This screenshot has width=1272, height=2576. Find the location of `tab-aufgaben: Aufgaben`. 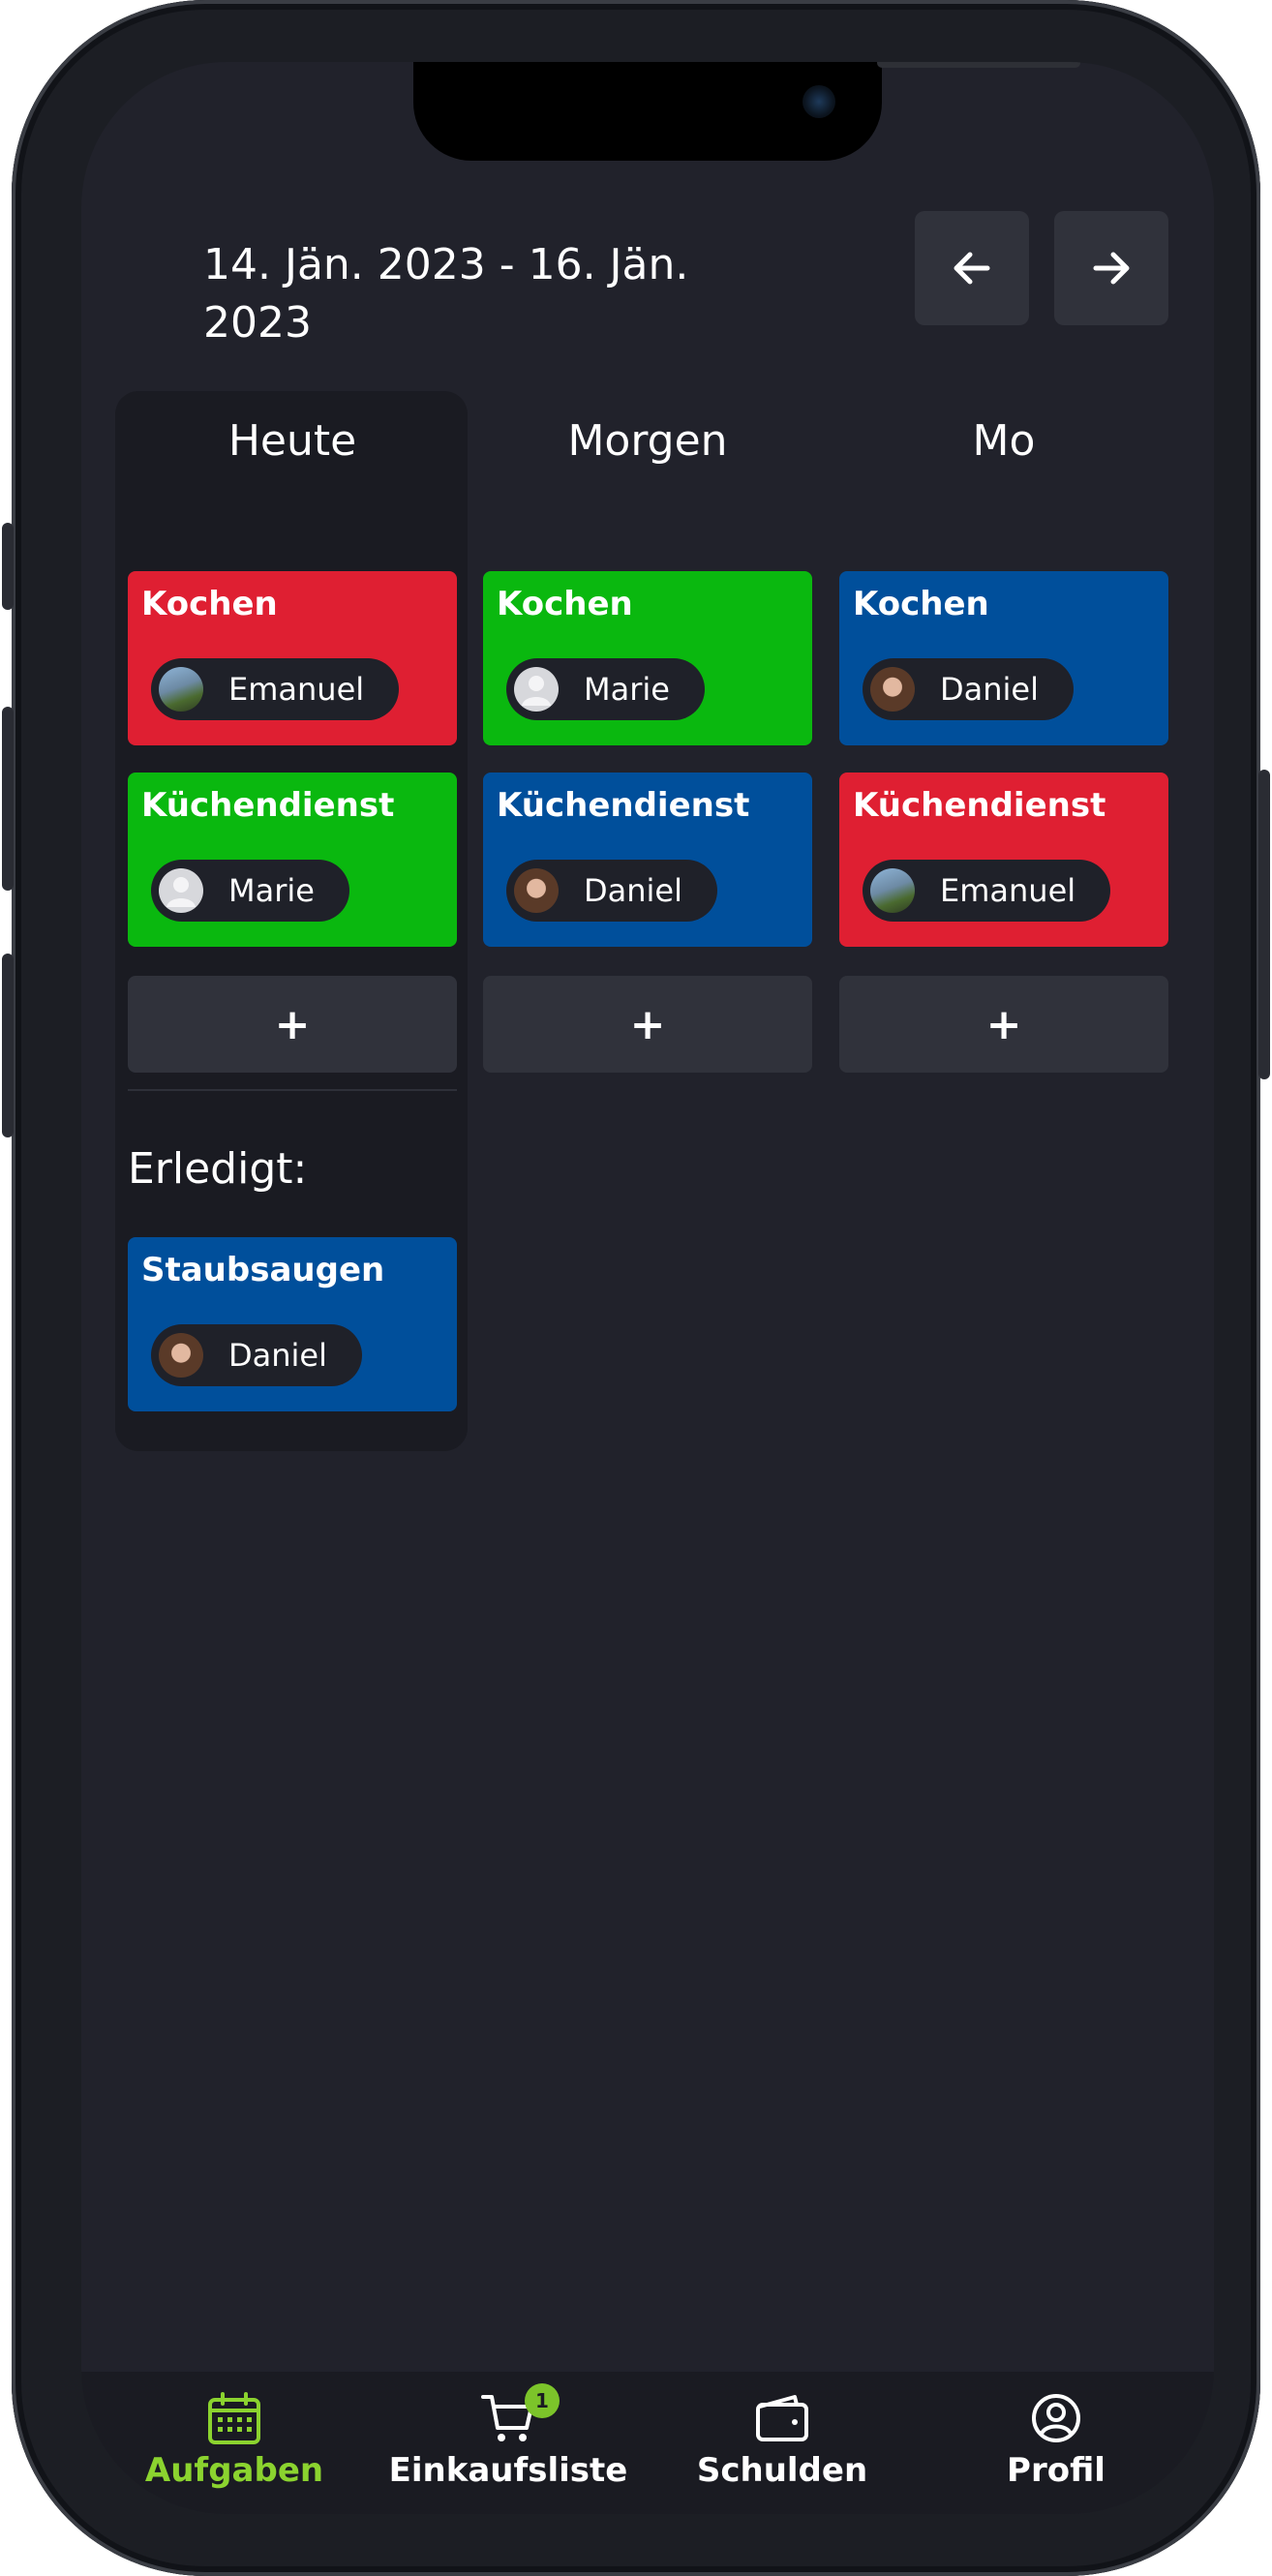

tab-aufgaben: Aufgaben is located at coordinates (234, 2439).